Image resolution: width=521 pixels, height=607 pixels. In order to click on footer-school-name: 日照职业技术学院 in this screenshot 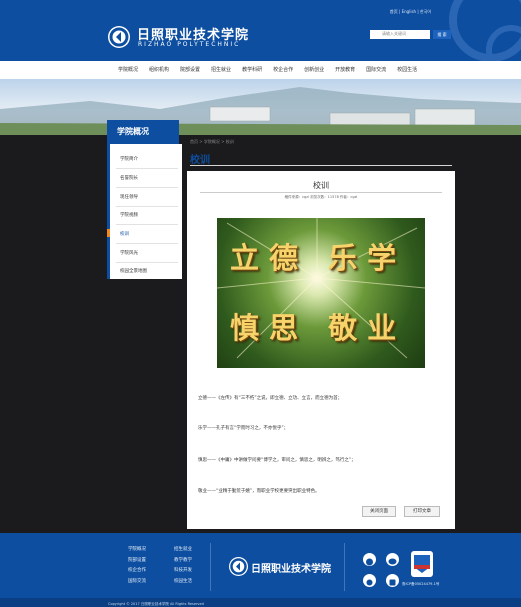, I will do `click(291, 569)`.